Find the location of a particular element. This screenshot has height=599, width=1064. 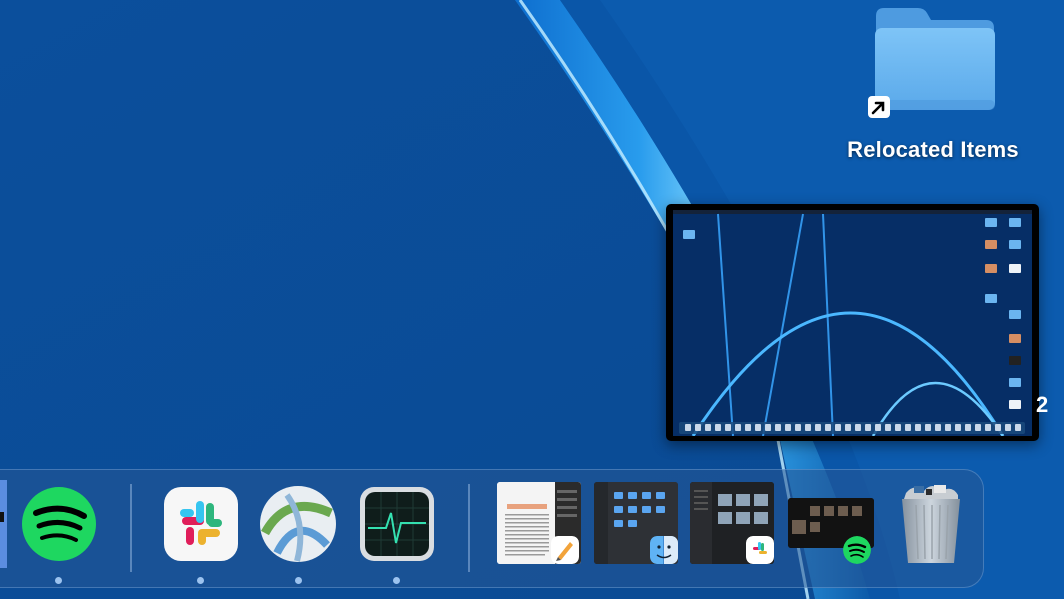

slack-icon is located at coordinates (201, 524).